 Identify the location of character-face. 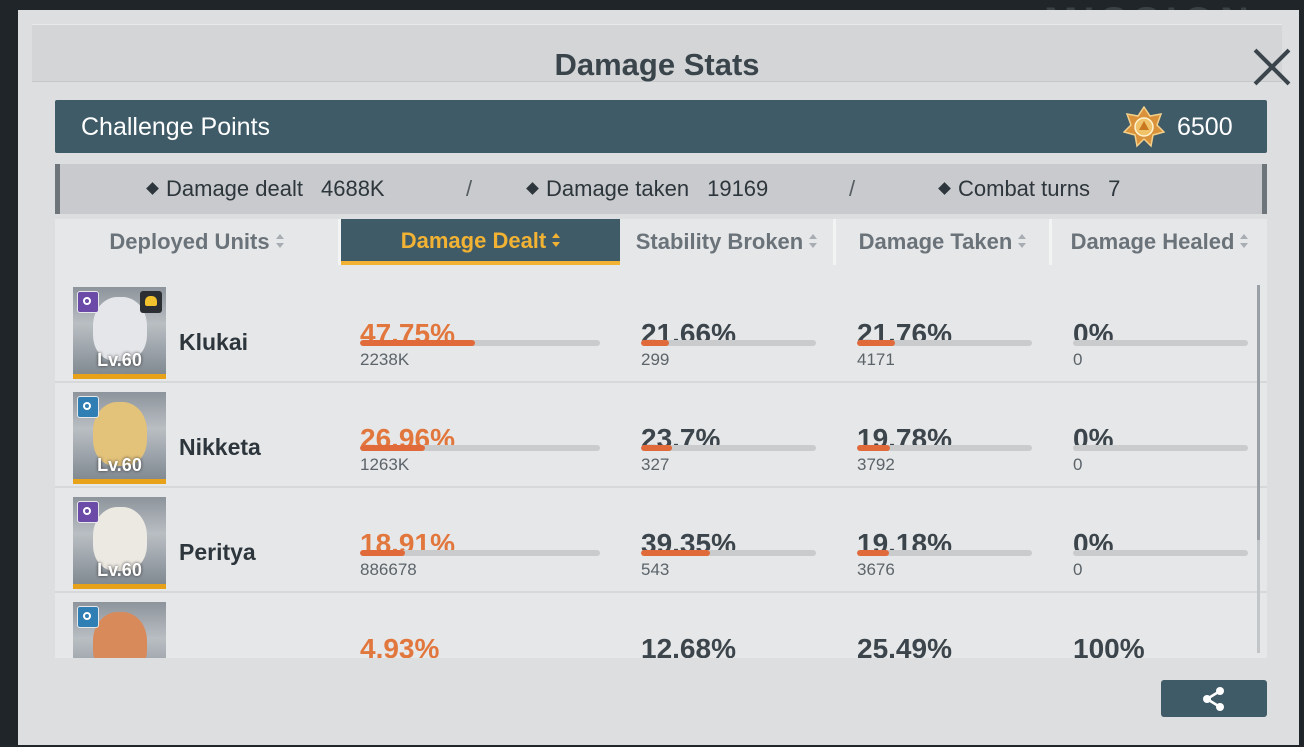
(120, 635).